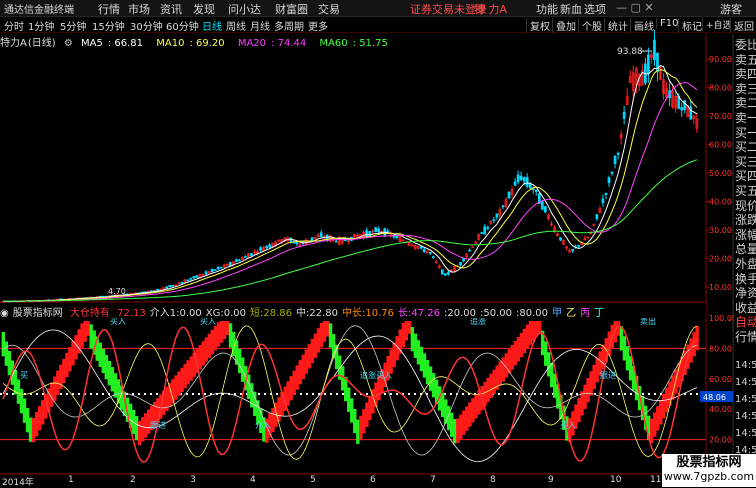 The height and width of the screenshot is (488, 756). Describe the element at coordinates (68, 43) in the screenshot. I see `settings-icon: ⚙` at that location.